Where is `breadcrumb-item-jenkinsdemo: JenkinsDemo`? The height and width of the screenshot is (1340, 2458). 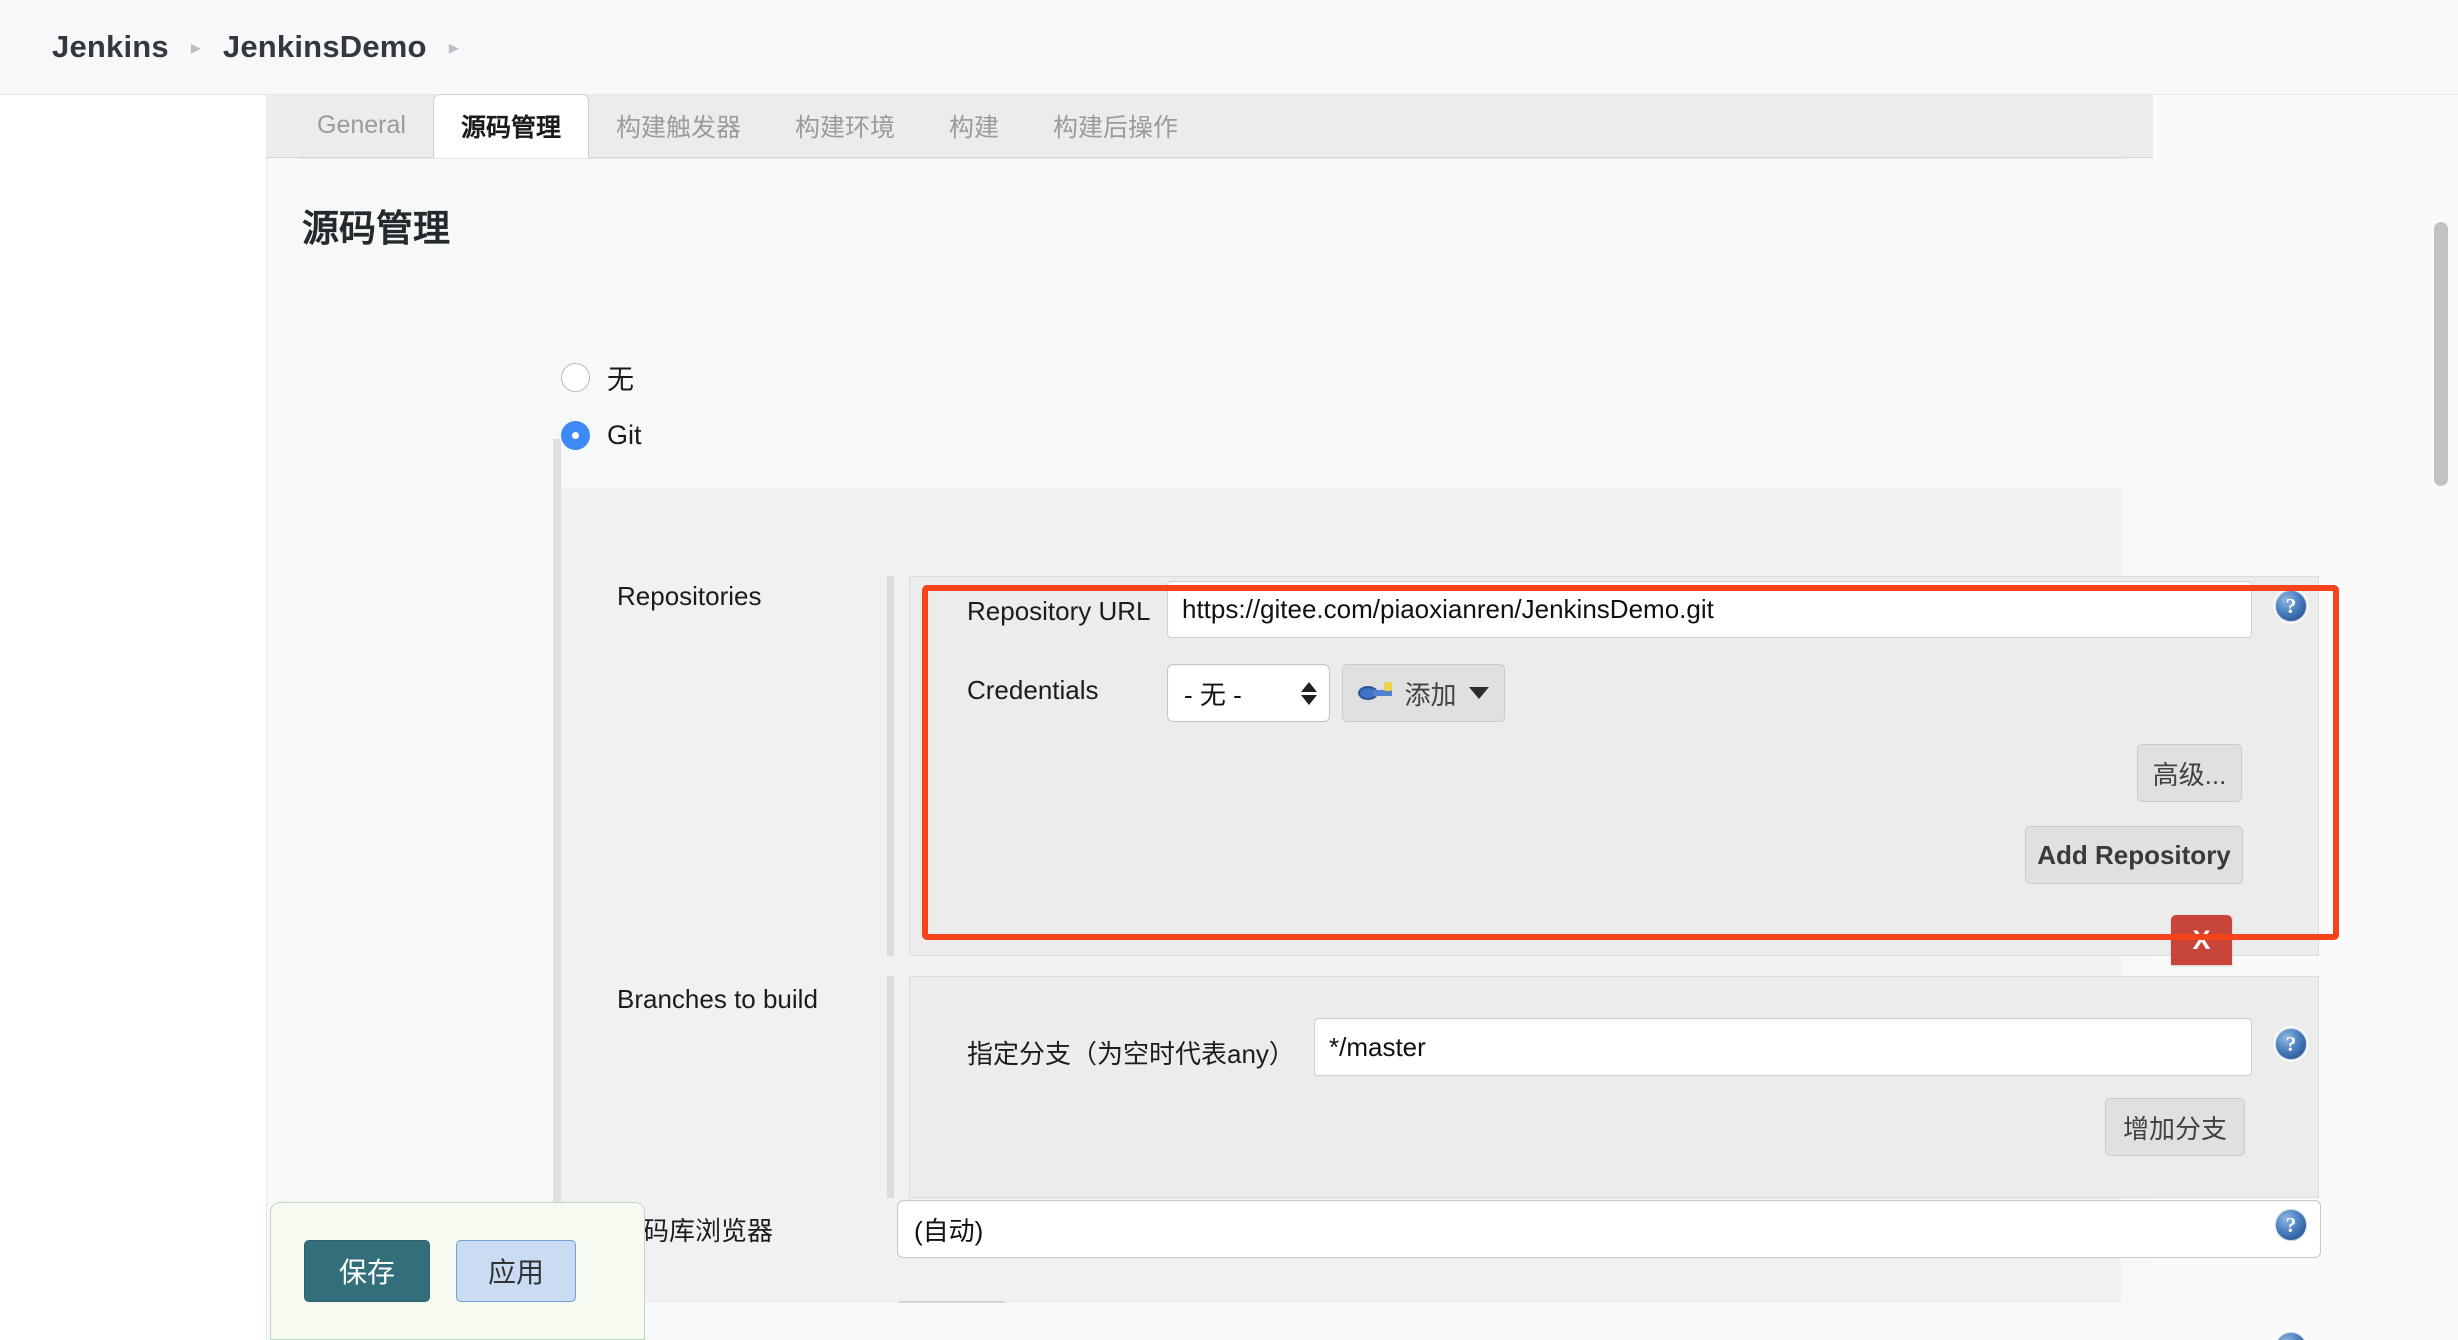 breadcrumb-item-jenkinsdemo: JenkinsDemo is located at coordinates (325, 47).